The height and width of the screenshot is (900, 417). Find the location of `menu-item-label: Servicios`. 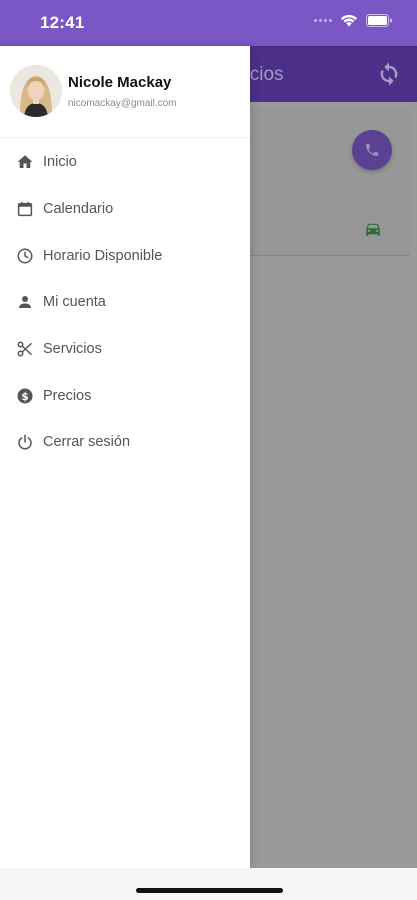

menu-item-label: Servicios is located at coordinates (72, 349).